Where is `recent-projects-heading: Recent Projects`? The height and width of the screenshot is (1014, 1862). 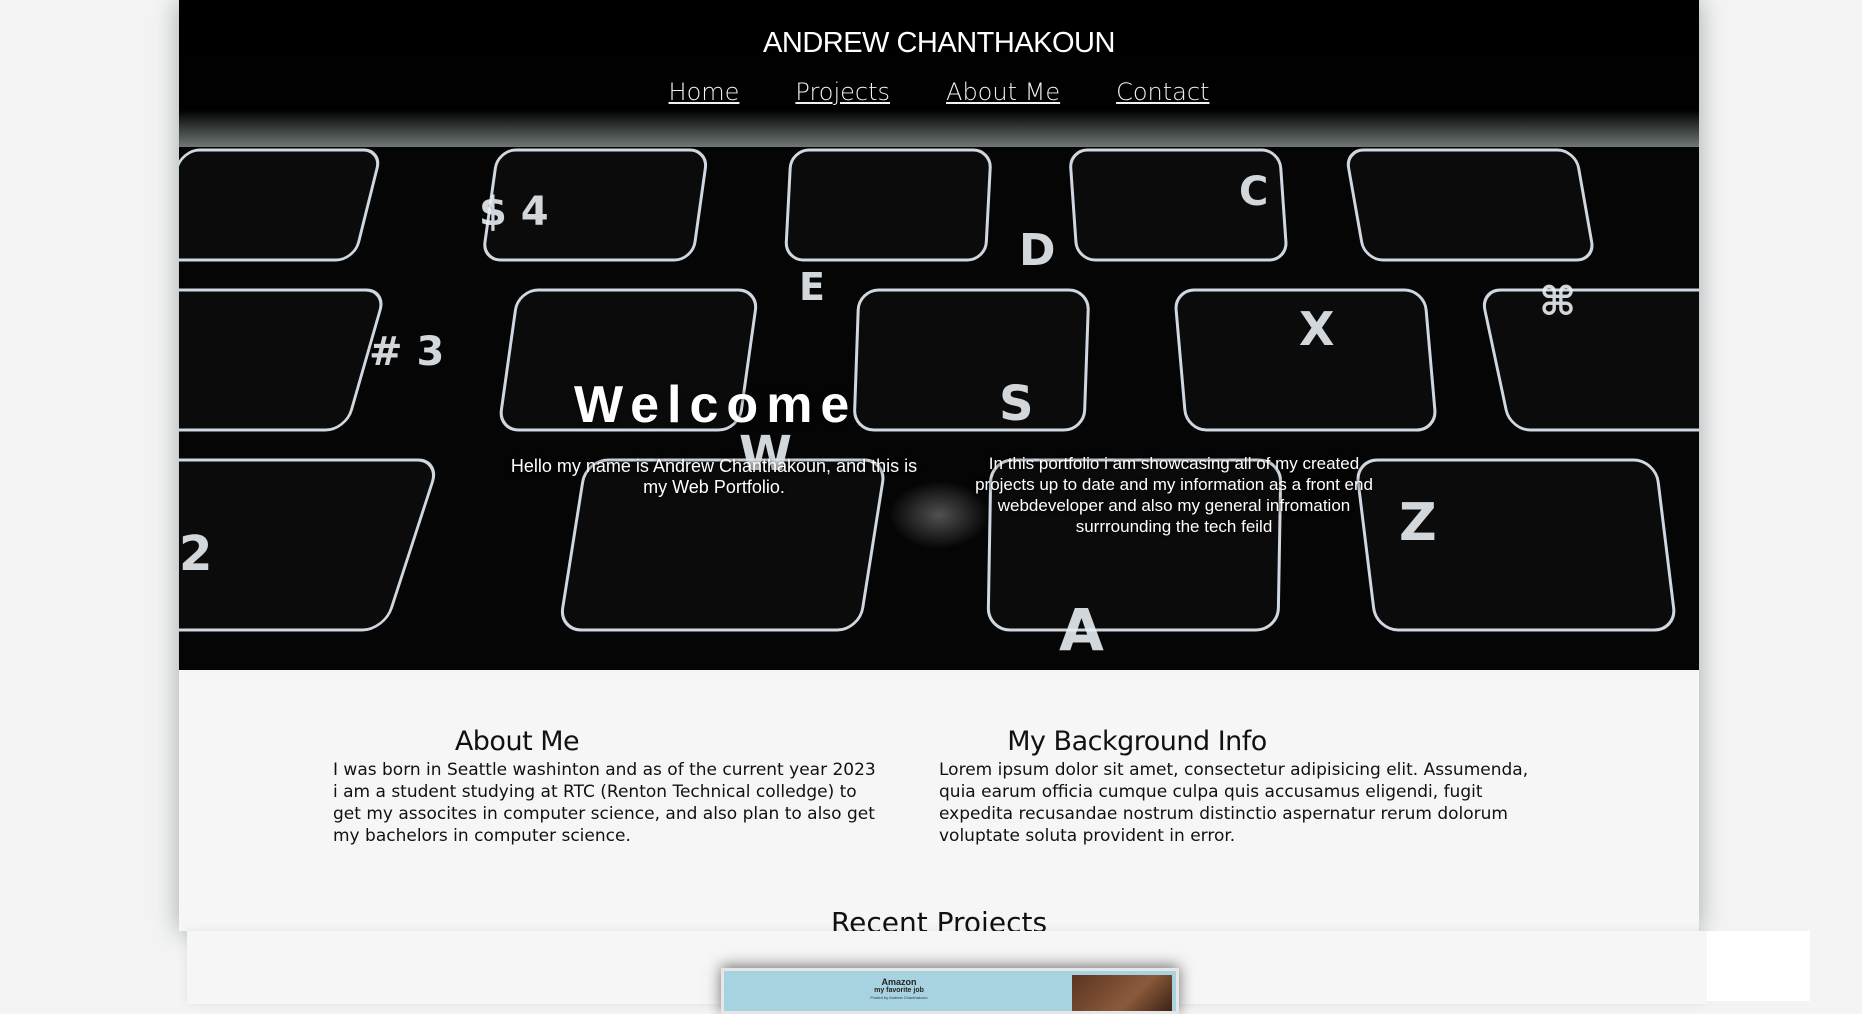 recent-projects-heading: Recent Projects is located at coordinates (939, 918).